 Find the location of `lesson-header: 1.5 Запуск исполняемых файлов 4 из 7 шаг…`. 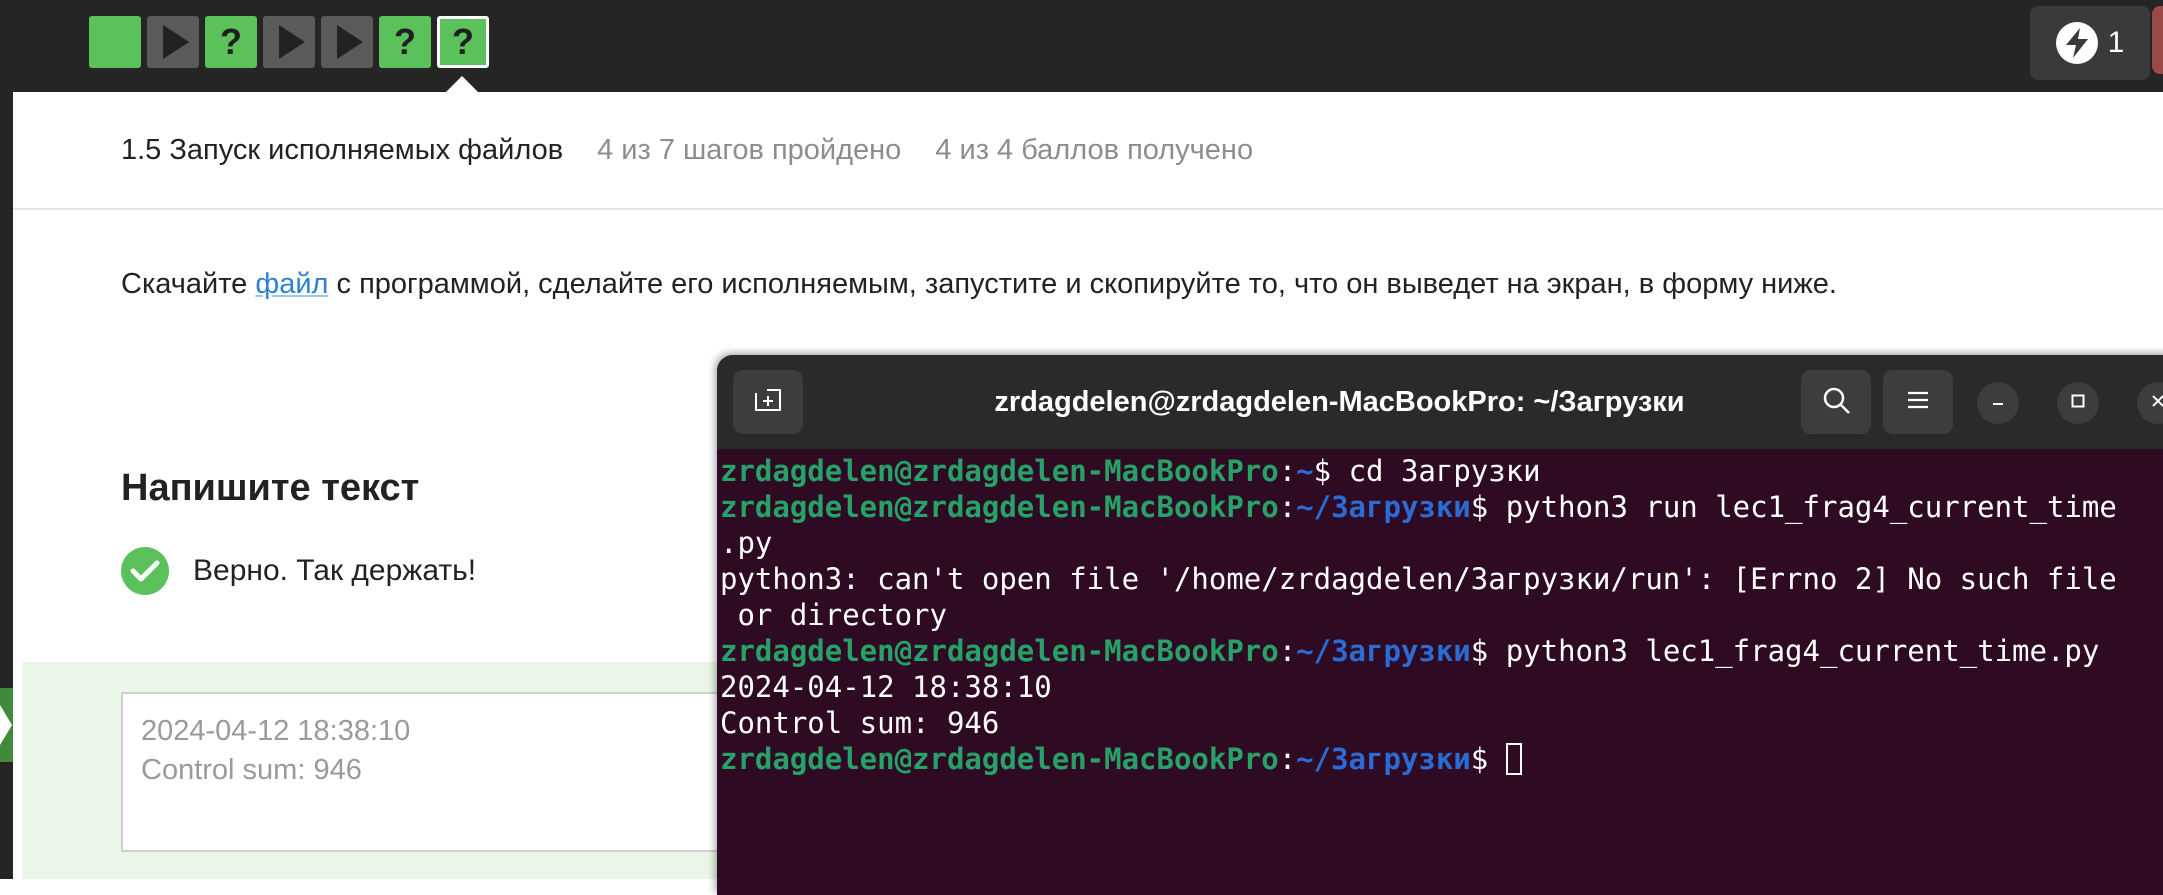

lesson-header: 1.5 Запуск исполняемых файлов 4 из 7 шаг… is located at coordinates (1088, 151).